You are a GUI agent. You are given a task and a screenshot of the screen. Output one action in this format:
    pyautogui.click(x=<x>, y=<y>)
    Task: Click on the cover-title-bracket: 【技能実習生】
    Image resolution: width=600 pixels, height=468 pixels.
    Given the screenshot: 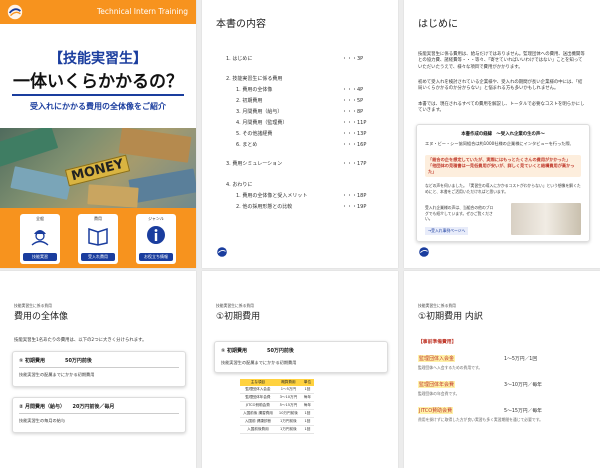 What is the action you would take?
    pyautogui.click(x=98, y=59)
    